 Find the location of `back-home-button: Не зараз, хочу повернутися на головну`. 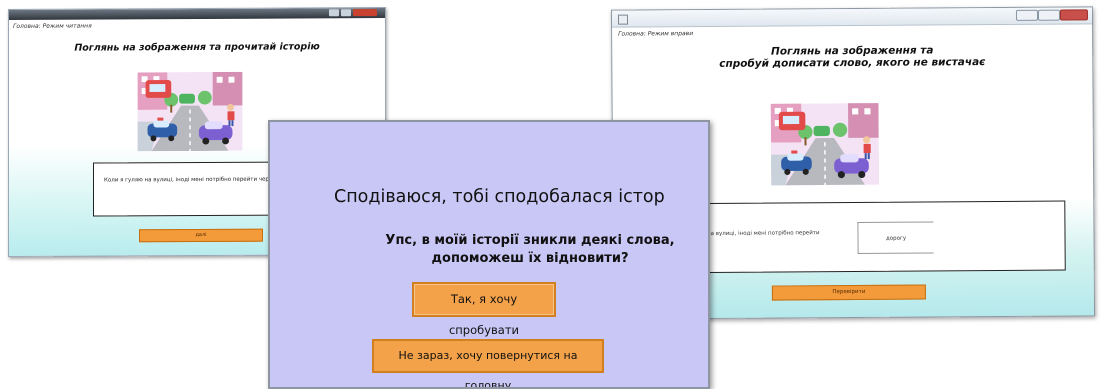

back-home-button: Не зараз, хочу повернутися на головну is located at coordinates (488, 363).